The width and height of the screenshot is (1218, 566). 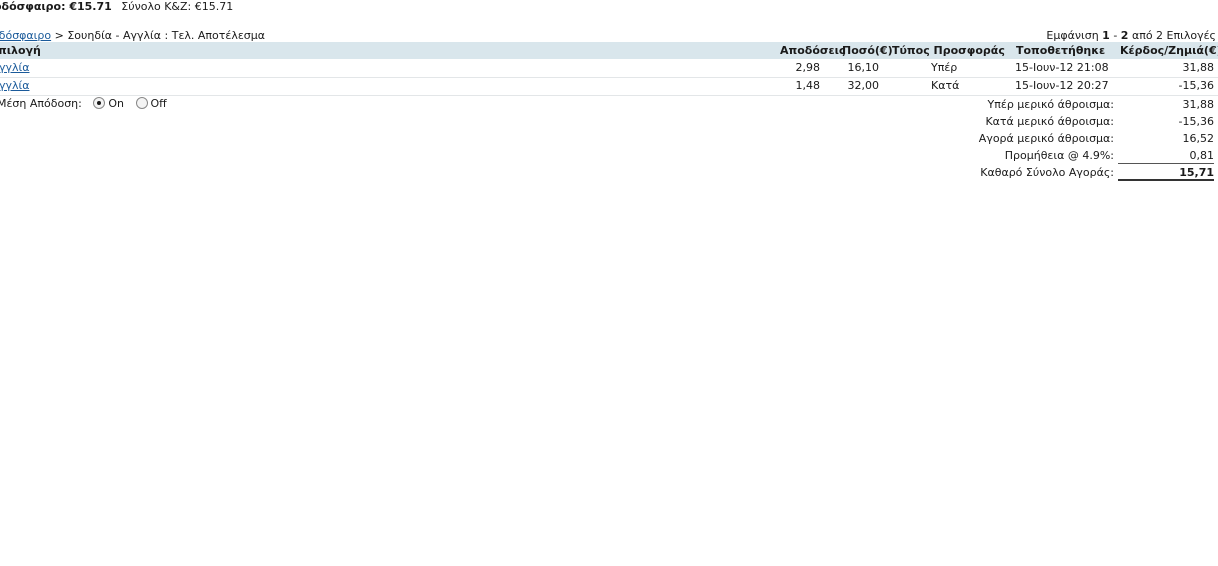 I want to click on header-offer-type: Τύπος Προσφοράς, so click(x=948, y=50).